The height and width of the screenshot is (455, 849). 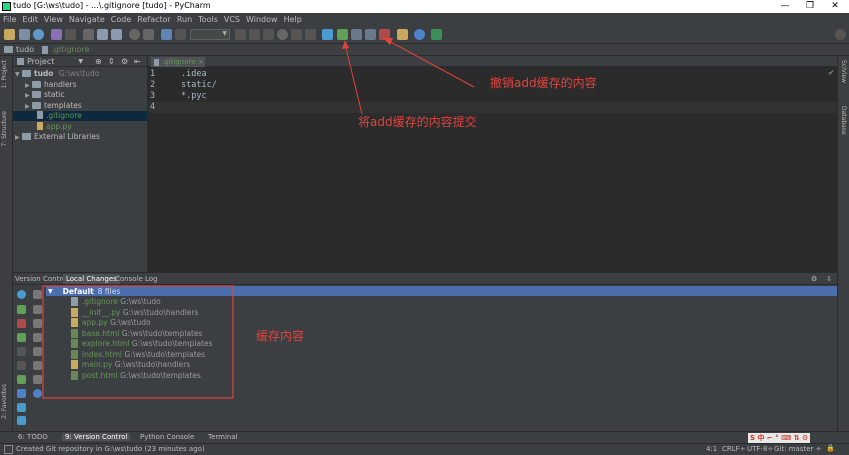 What do you see at coordinates (80, 74) in the screenshot?
I see `tree-item-tudo: ▼ tudo G:\ws\tudo` at bounding box center [80, 74].